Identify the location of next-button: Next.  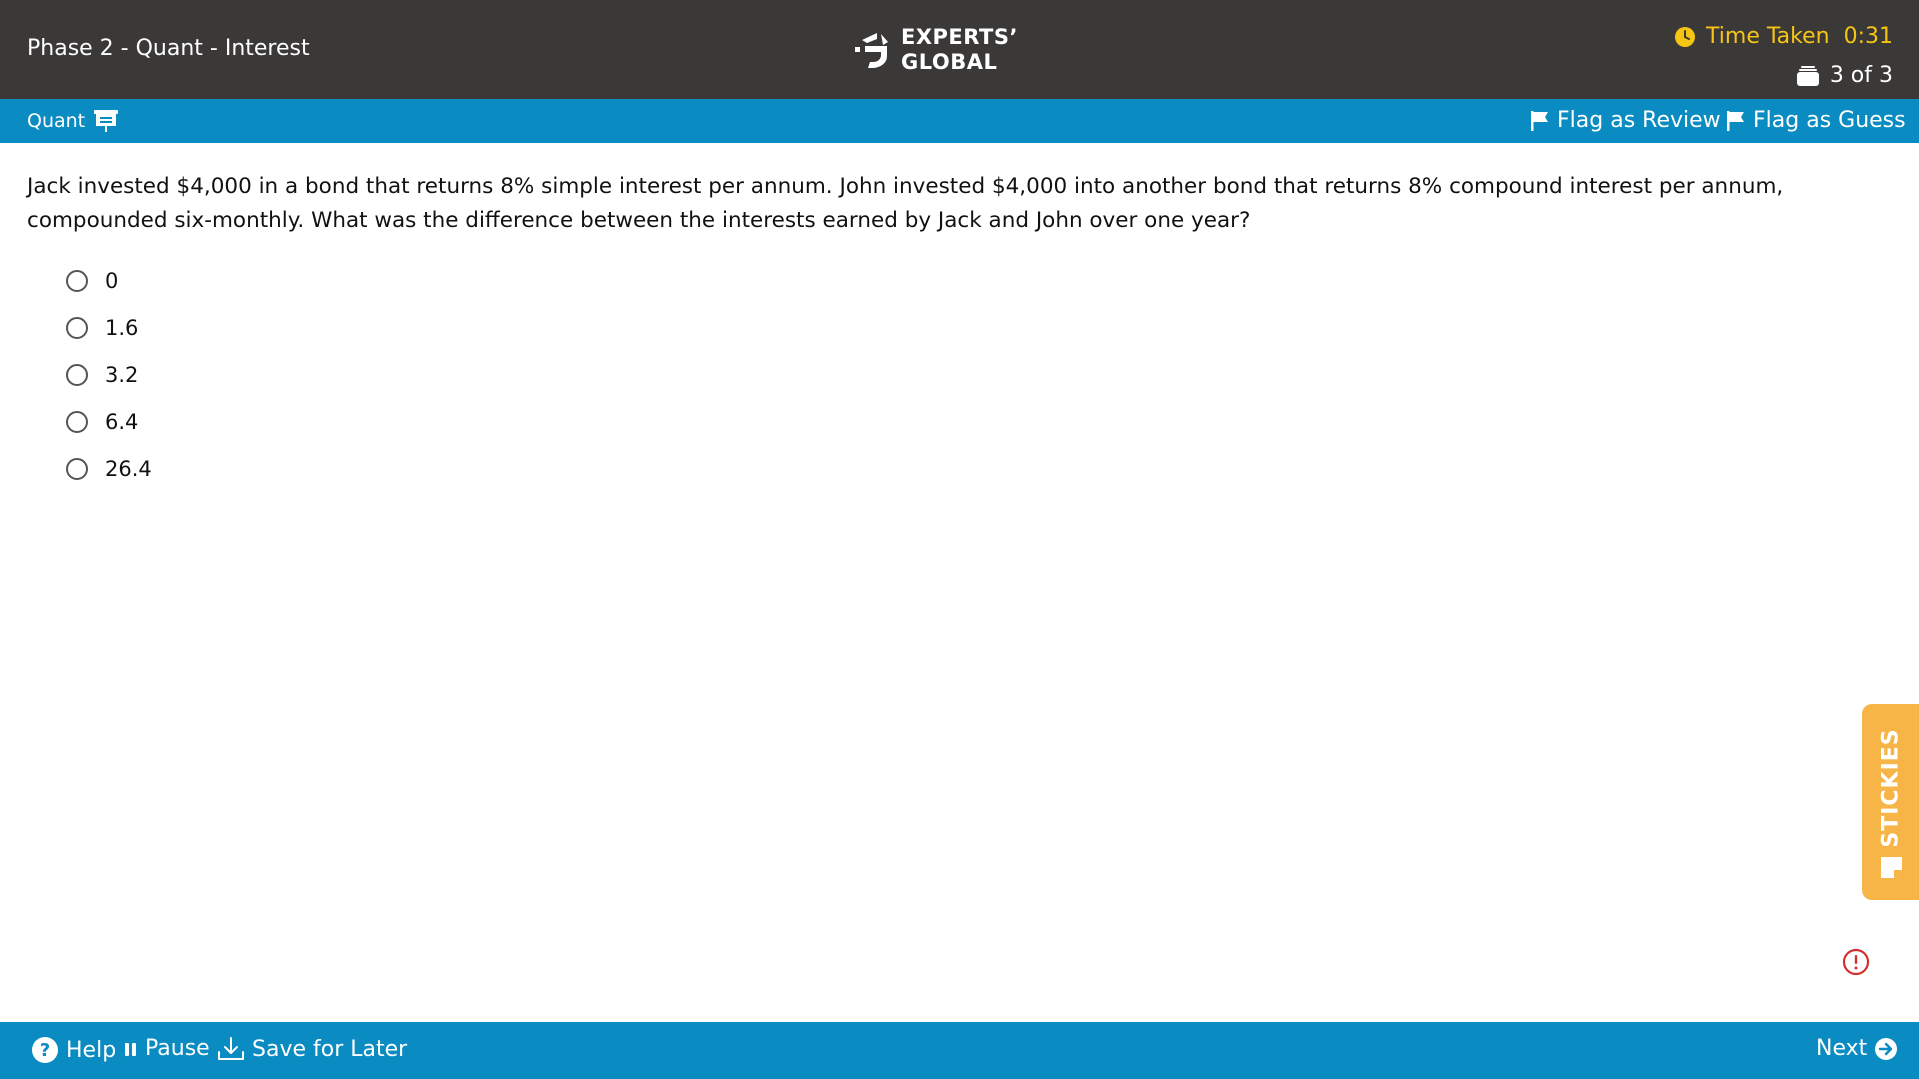
(1857, 1048).